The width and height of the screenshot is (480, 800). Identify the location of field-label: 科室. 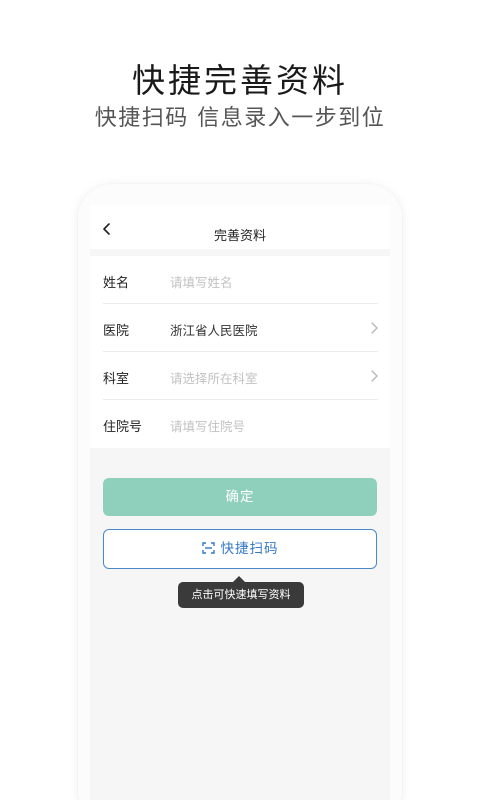
(116, 379).